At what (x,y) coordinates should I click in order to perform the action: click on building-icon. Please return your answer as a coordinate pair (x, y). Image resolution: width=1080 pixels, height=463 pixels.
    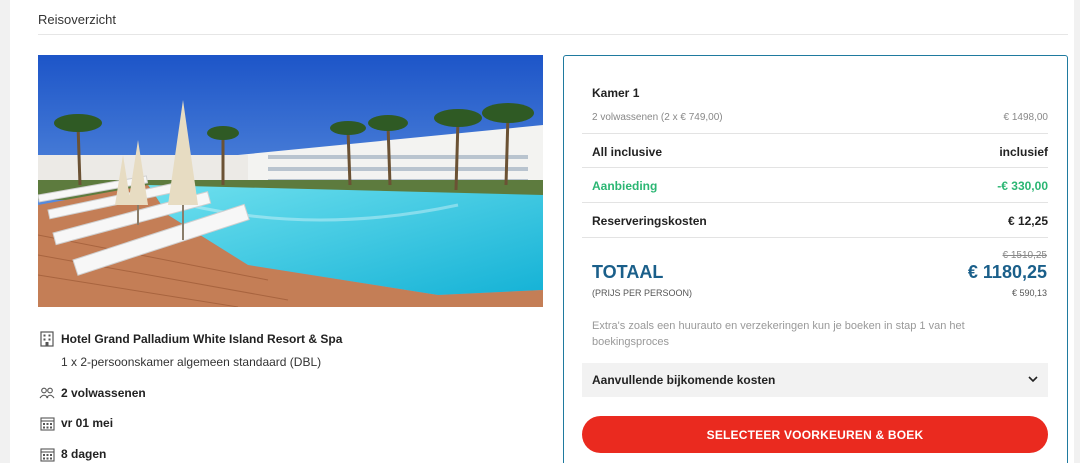
    Looking at the image, I should click on (47, 339).